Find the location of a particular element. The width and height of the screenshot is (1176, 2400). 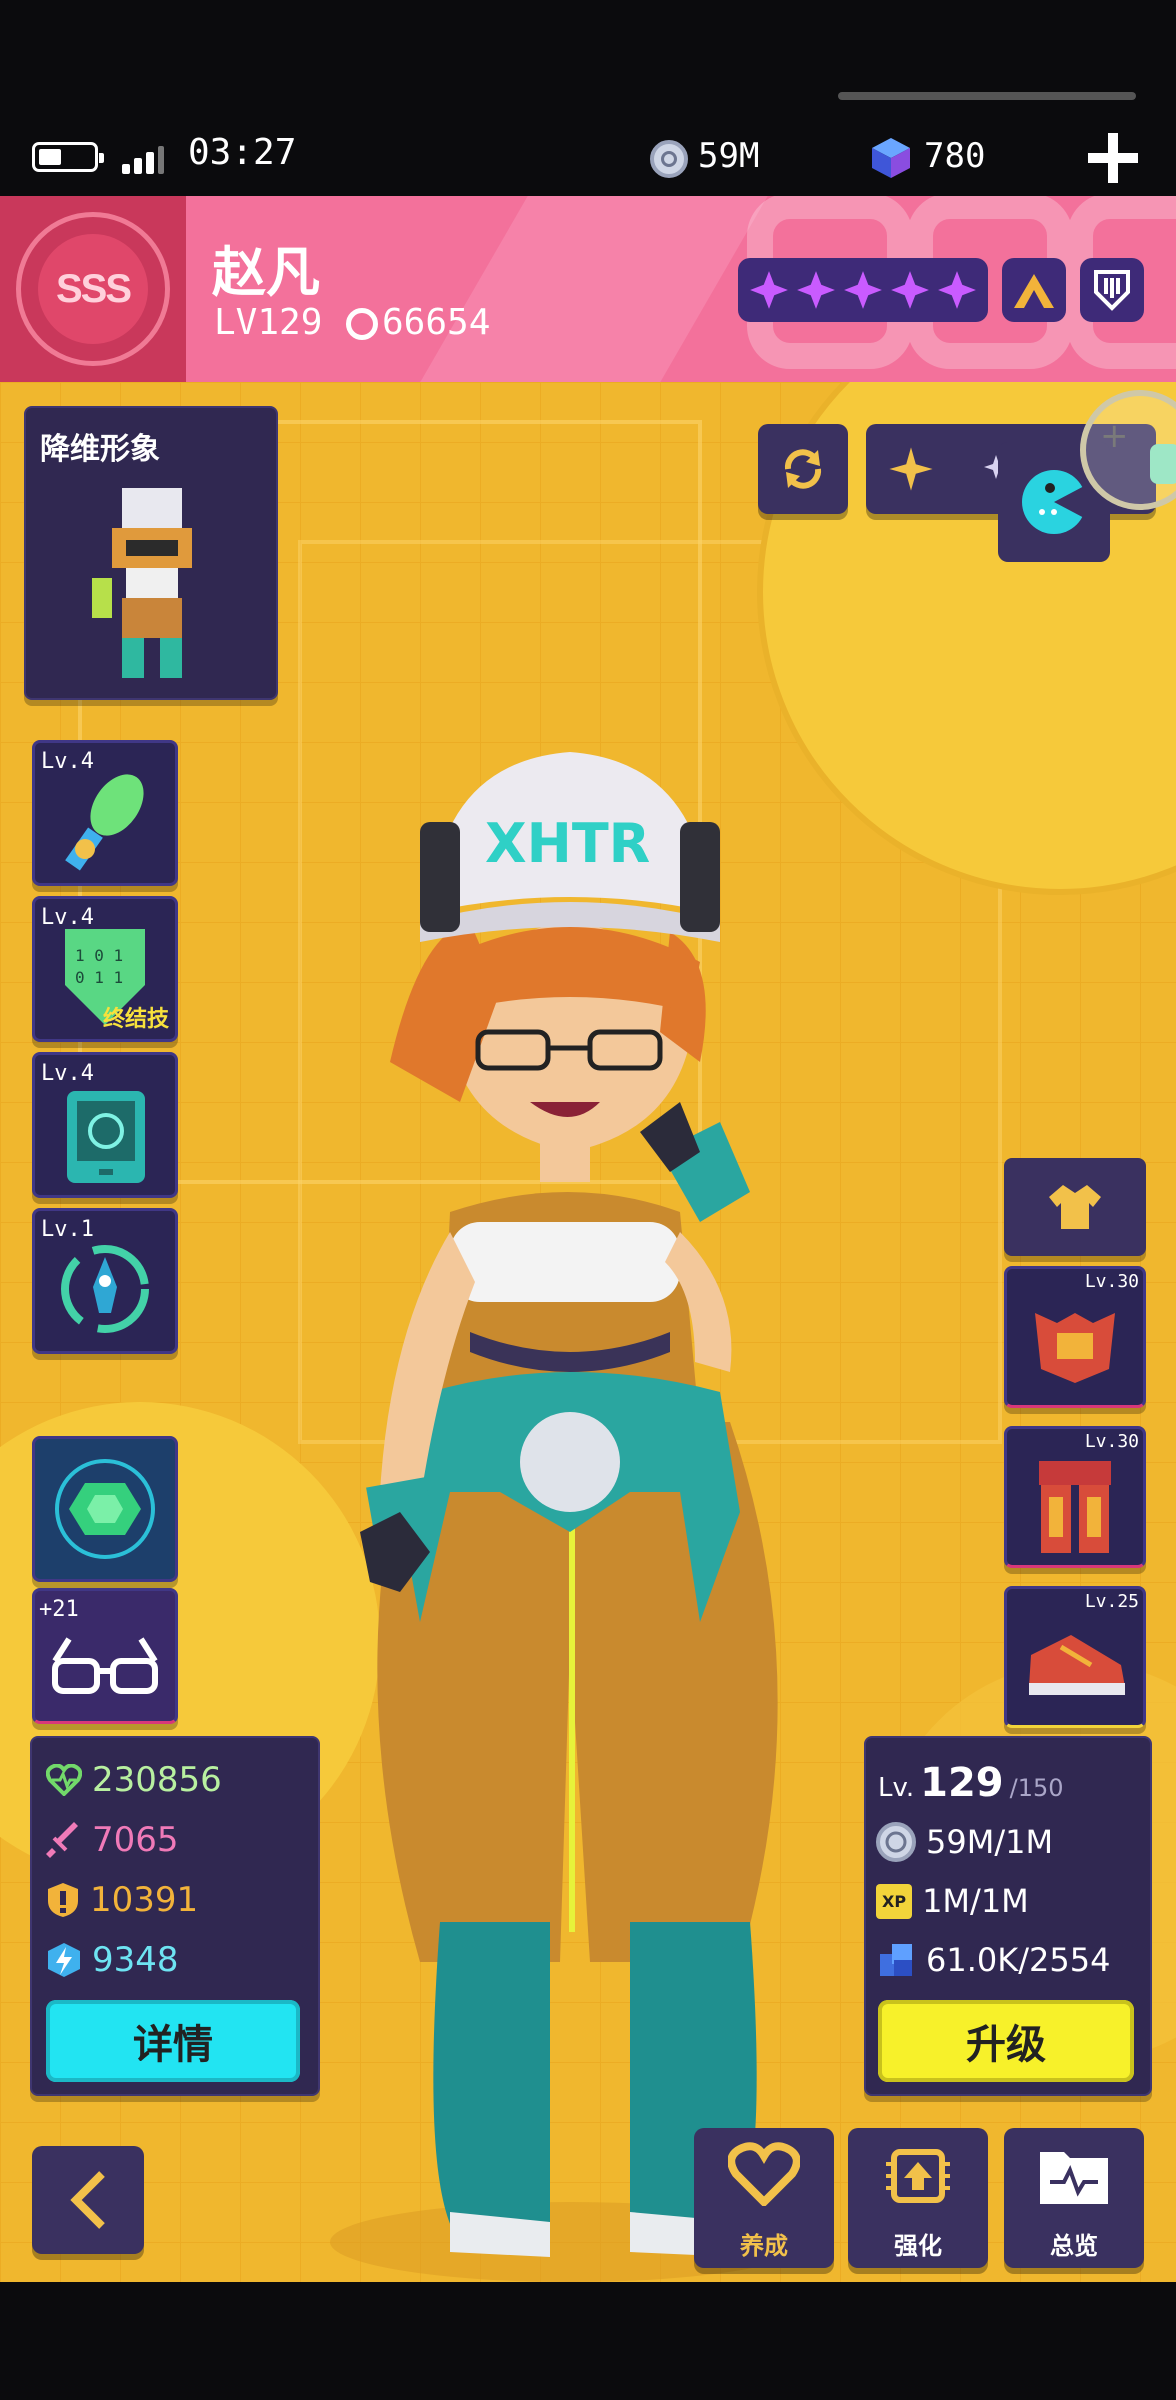

coin-cost: 59M/1M is located at coordinates (964, 1842).